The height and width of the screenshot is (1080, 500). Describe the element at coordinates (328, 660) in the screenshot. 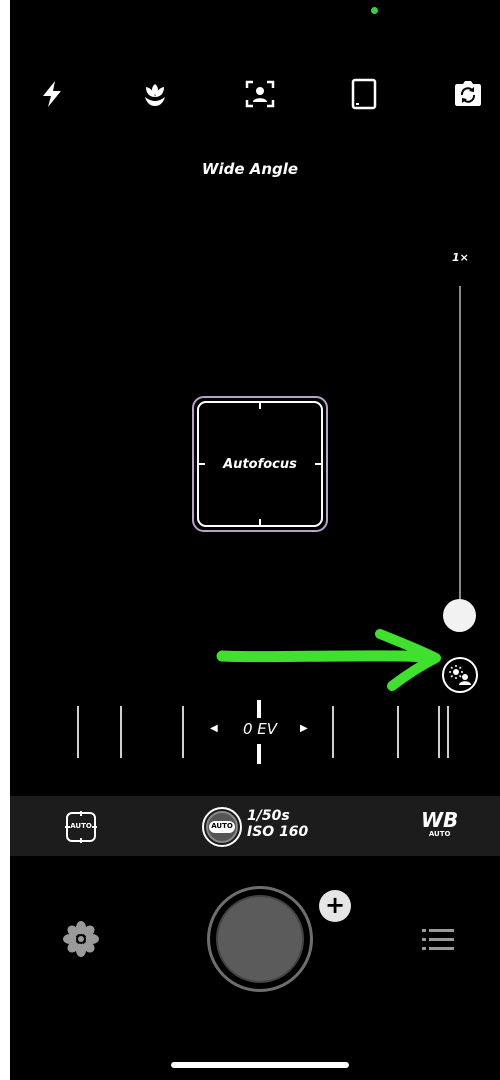

I see `annotation-arrow` at that location.